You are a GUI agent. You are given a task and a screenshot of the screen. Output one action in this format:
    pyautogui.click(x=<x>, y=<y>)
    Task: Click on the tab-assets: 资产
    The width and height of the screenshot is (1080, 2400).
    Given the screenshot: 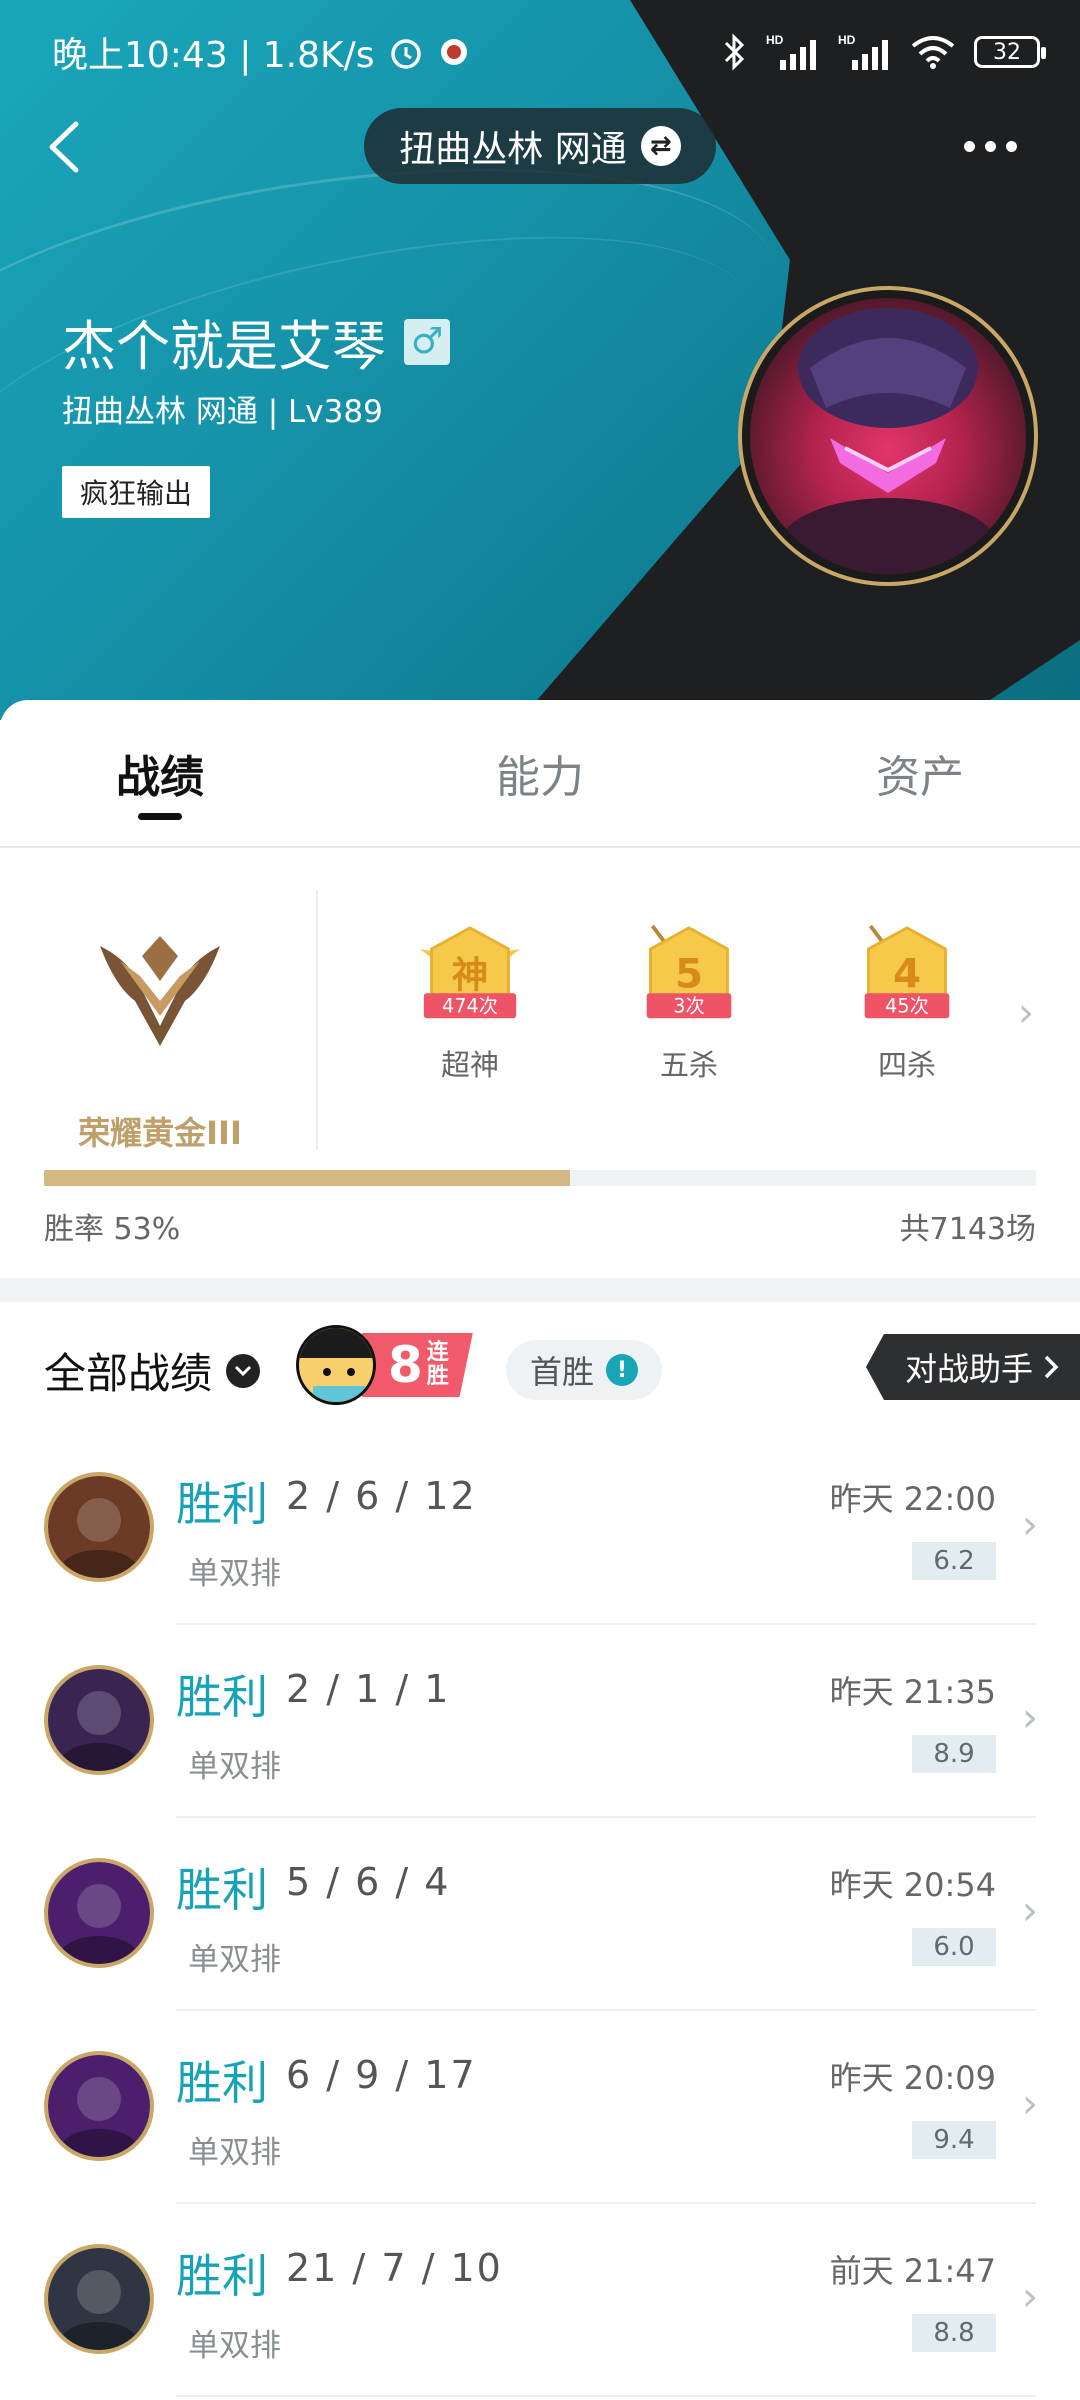 What is the action you would take?
    pyautogui.click(x=920, y=773)
    